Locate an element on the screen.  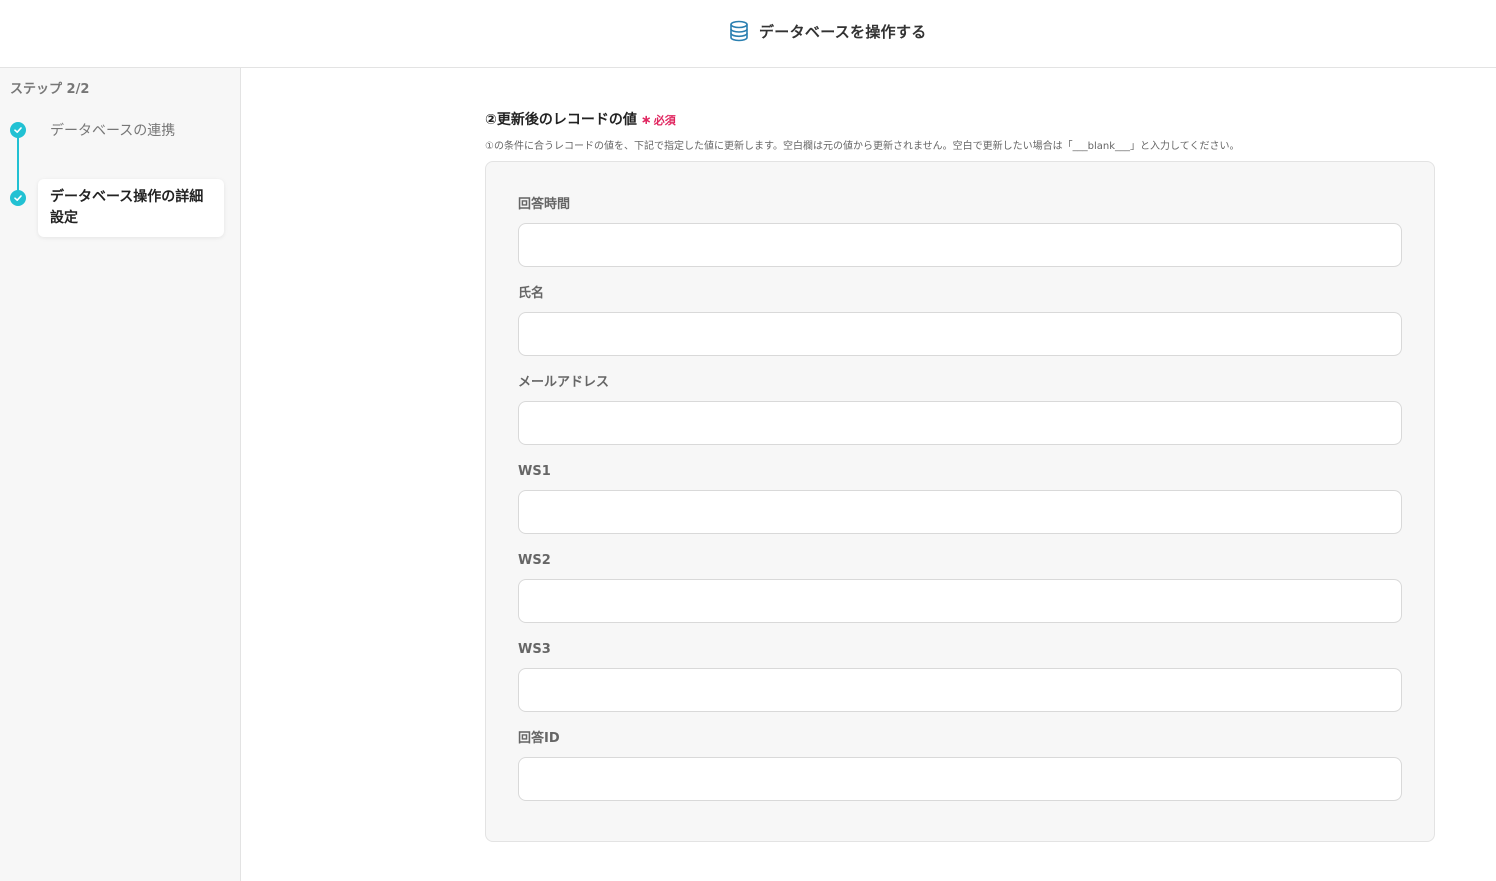
section-heading: ②更新後のレコードの値 ∗ 必須 is located at coordinates (580, 119).